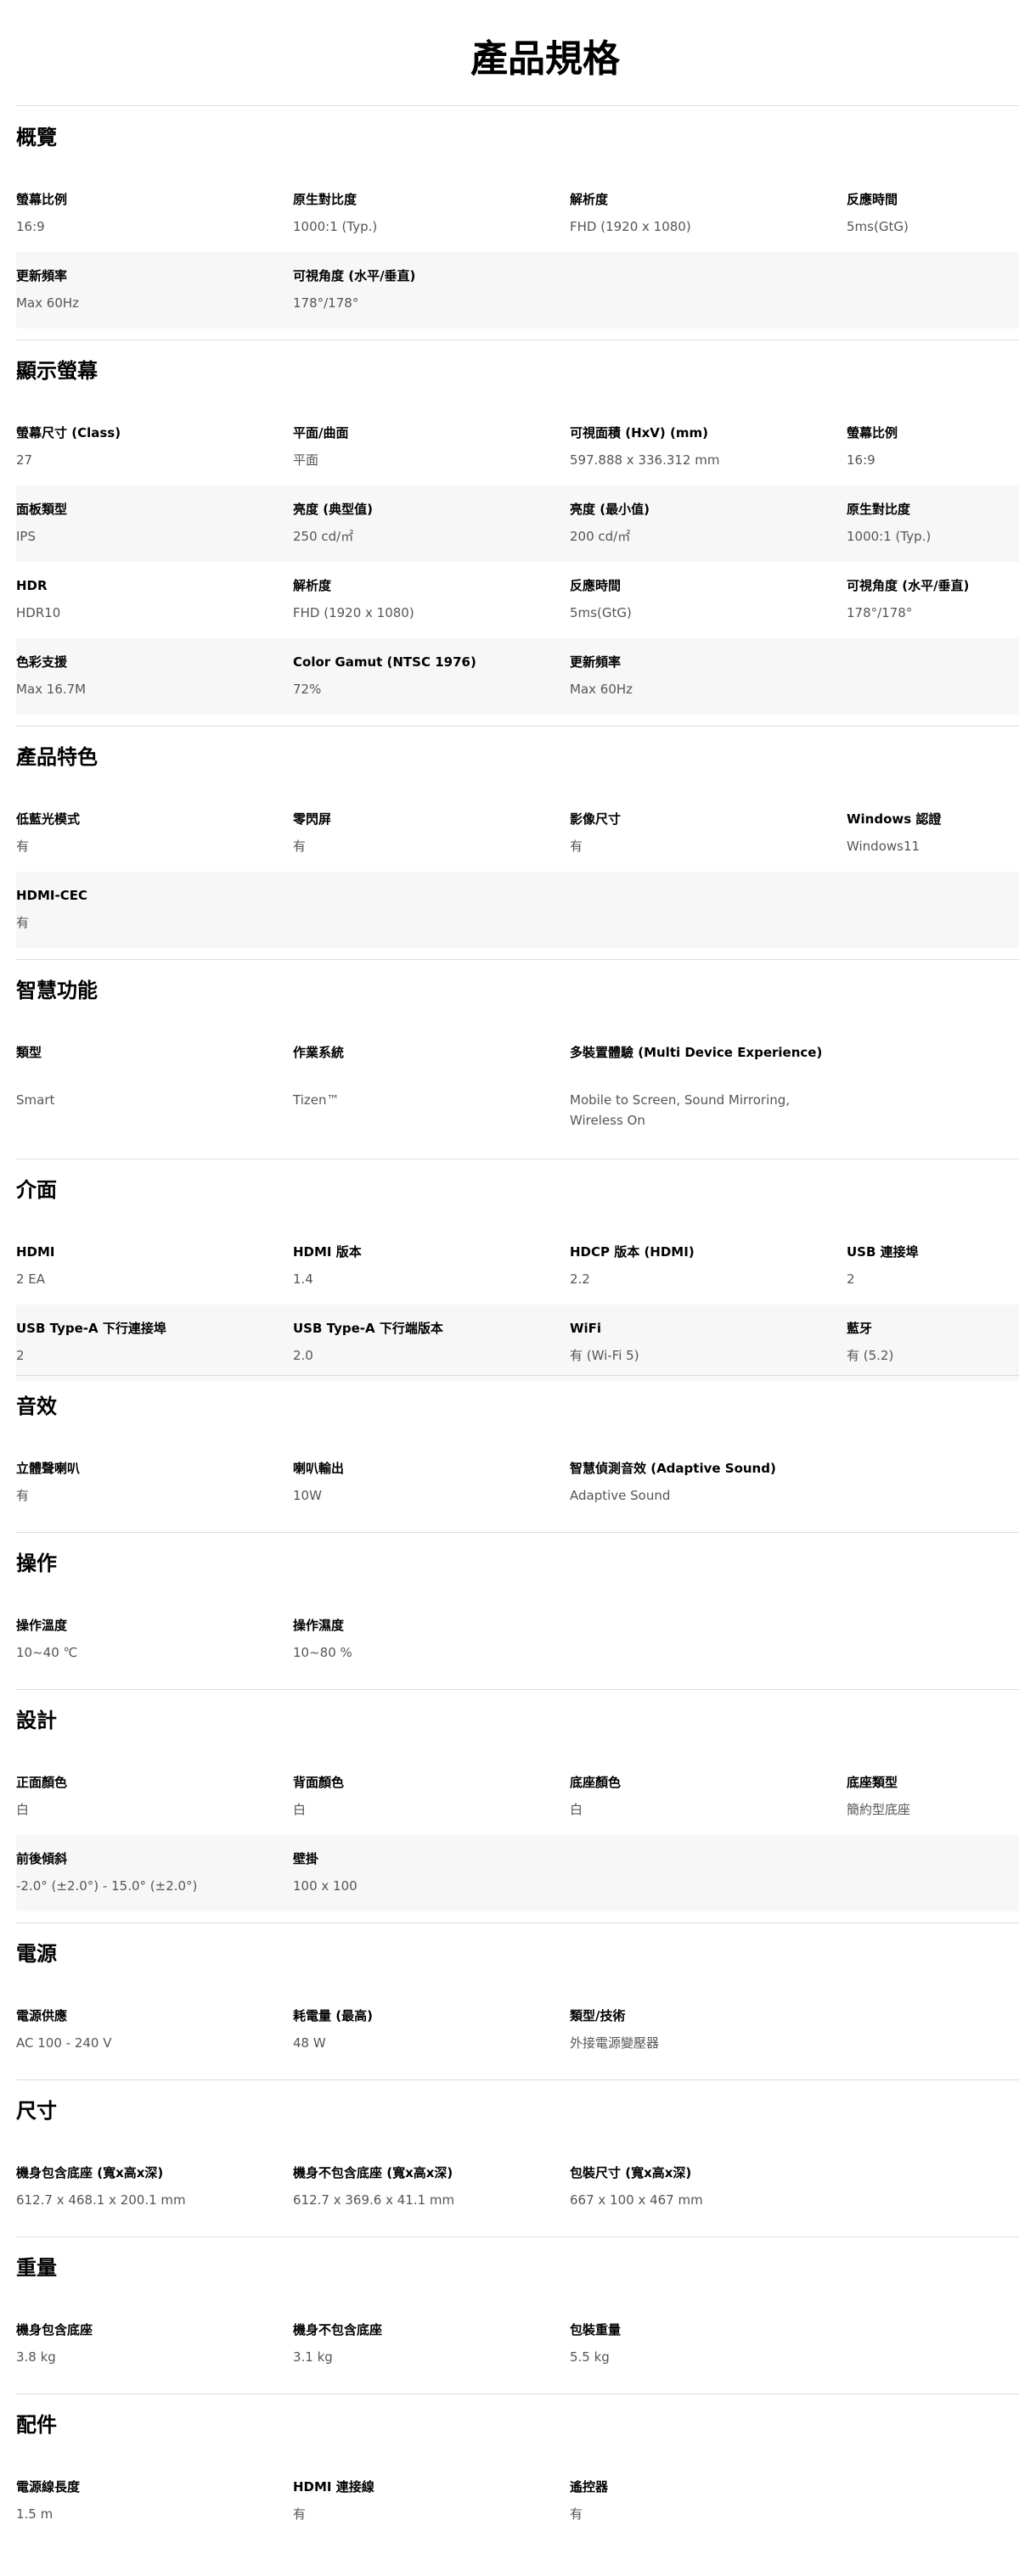 Image resolution: width=1019 pixels, height=2576 pixels. Describe the element at coordinates (34, 2514) in the screenshot. I see `spec-value: 1.5 m` at that location.